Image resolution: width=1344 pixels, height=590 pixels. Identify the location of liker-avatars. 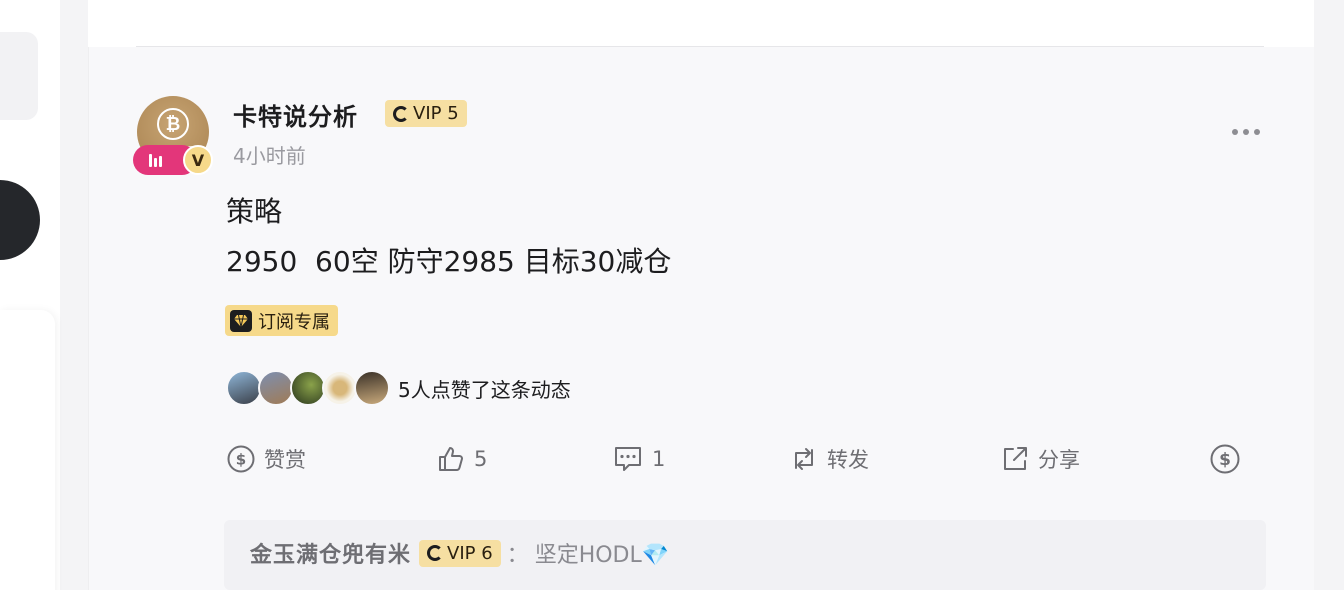
(308, 388).